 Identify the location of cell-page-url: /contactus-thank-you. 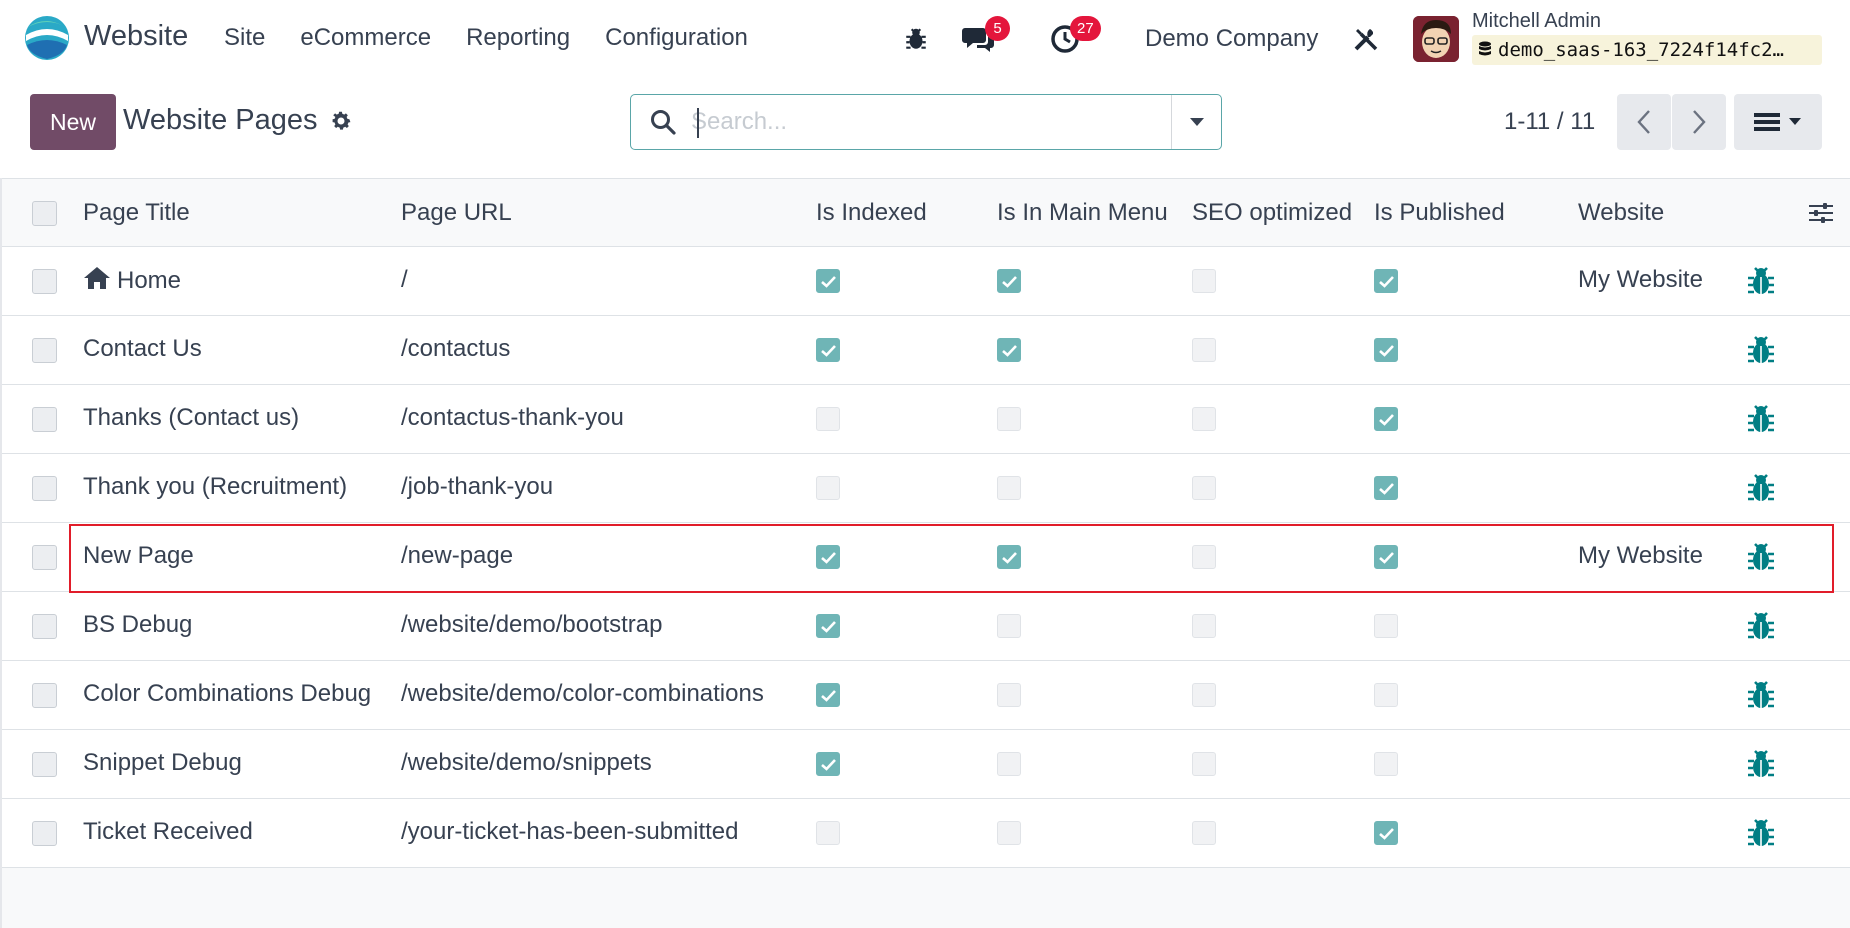
(512, 418).